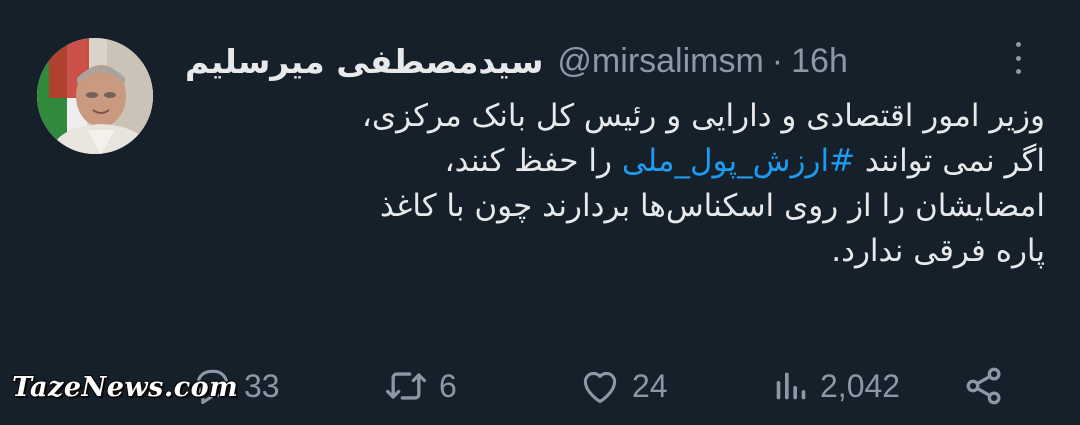 The height and width of the screenshot is (425, 1080). I want to click on tweet-text-fragment: را حفظ کنند،, so click(533, 161).